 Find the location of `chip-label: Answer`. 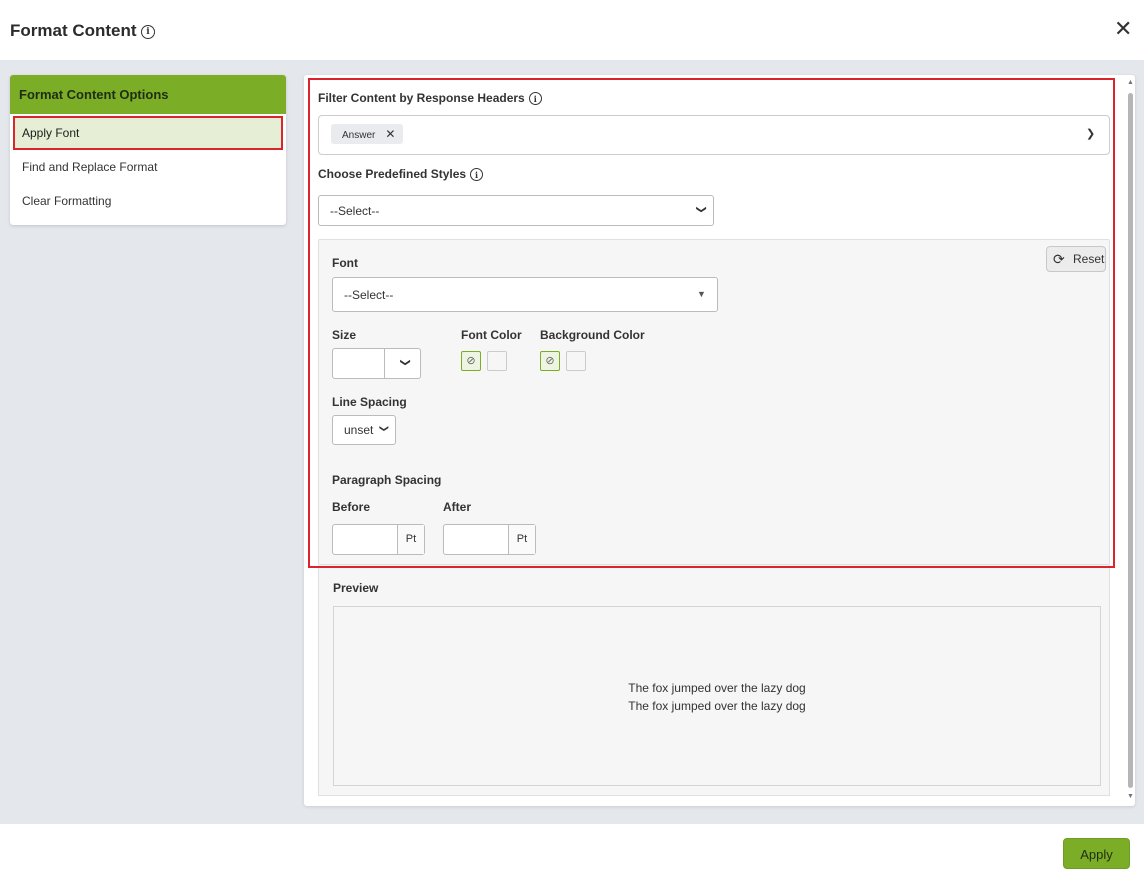

chip-label: Answer is located at coordinates (359, 135).